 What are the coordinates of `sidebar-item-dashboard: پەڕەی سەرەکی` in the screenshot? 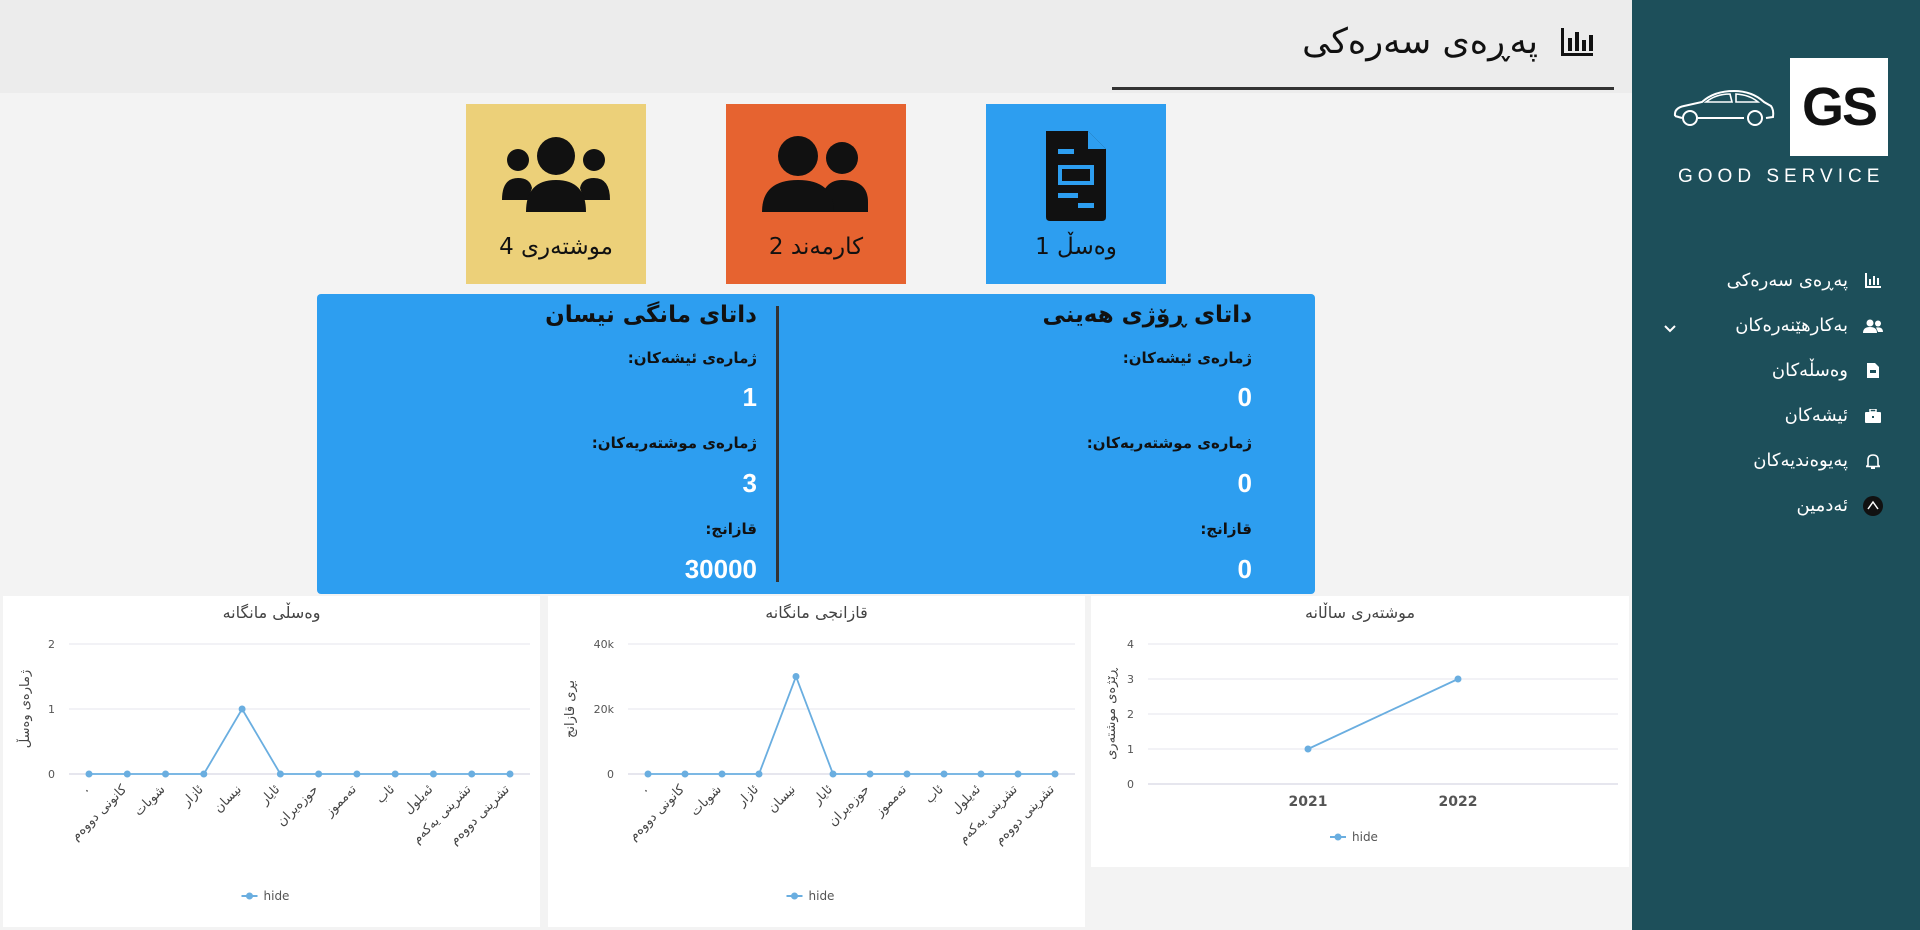 It's located at (1776, 280).